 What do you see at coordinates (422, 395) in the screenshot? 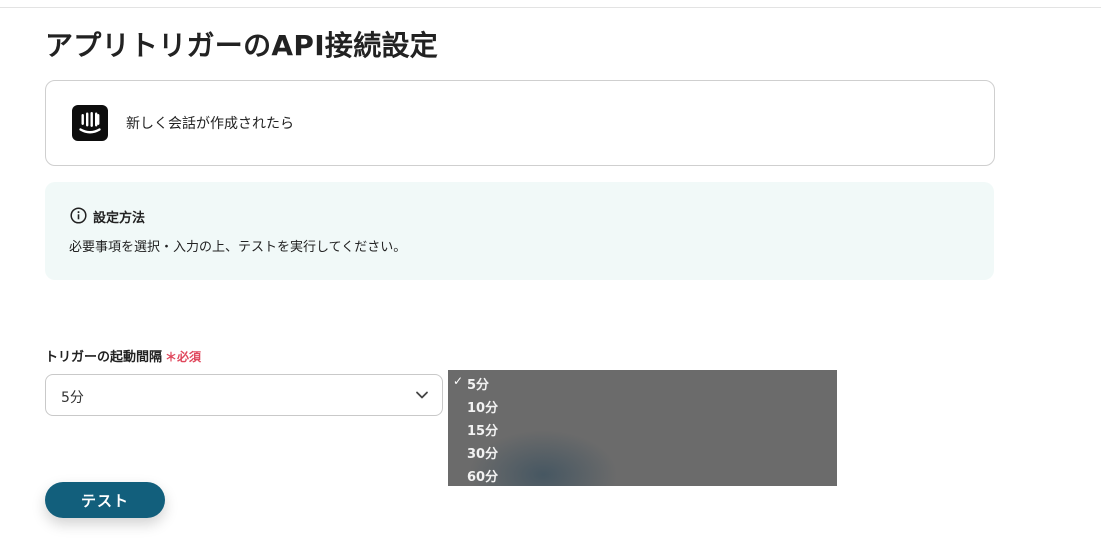
I see `chevron-down-icon` at bounding box center [422, 395].